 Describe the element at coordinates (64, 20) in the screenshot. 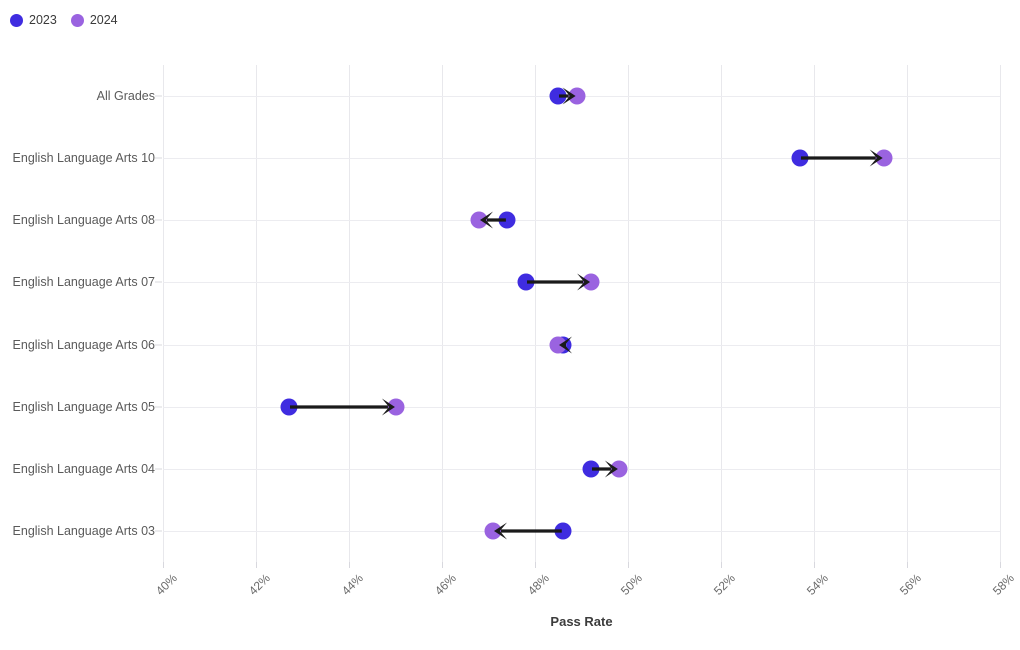

I see `chart-legend: 2023 2024` at that location.